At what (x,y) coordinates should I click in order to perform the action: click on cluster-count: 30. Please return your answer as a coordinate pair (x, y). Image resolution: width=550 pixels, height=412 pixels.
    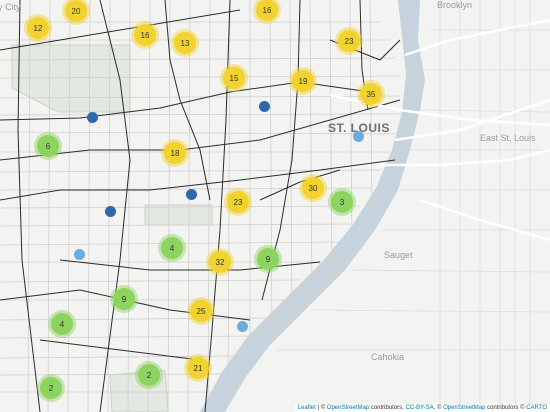
    Looking at the image, I should click on (313, 188).